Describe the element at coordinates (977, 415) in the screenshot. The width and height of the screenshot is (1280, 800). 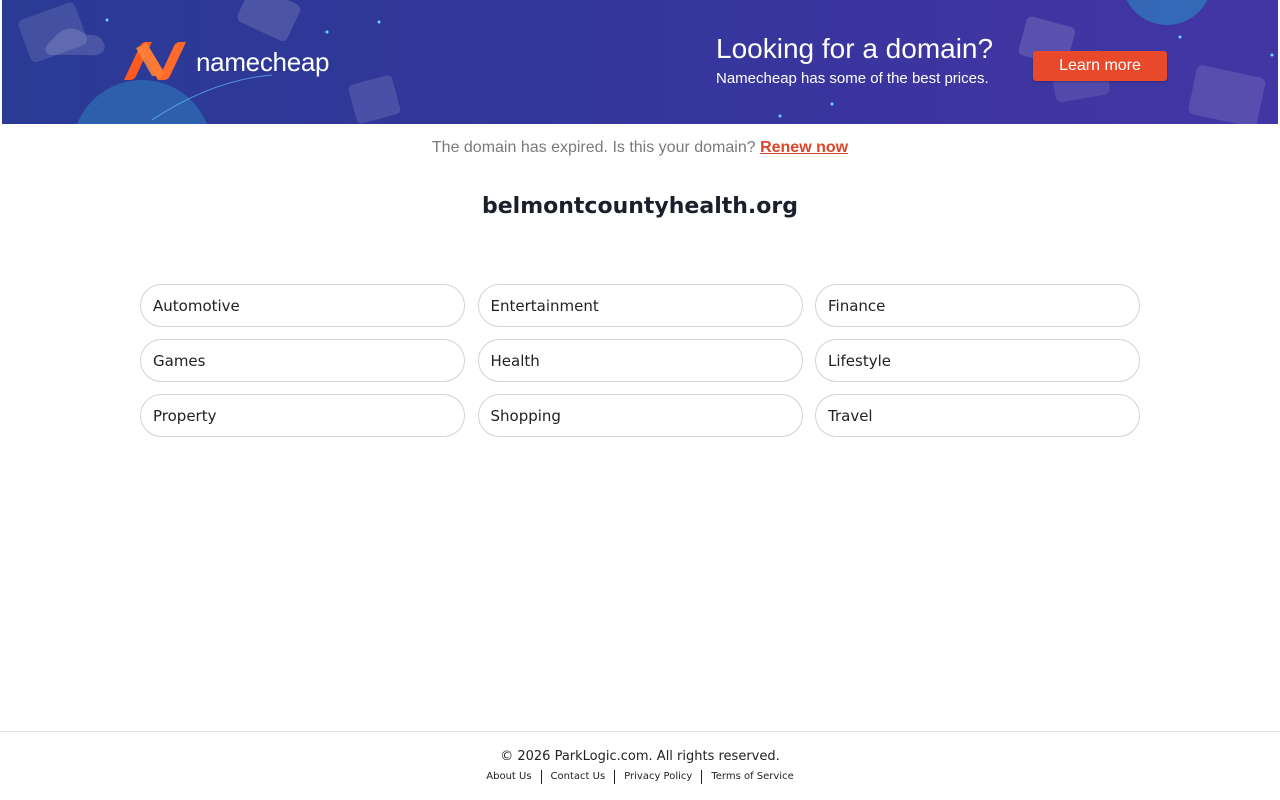
I see `category-travel: Travel` at that location.